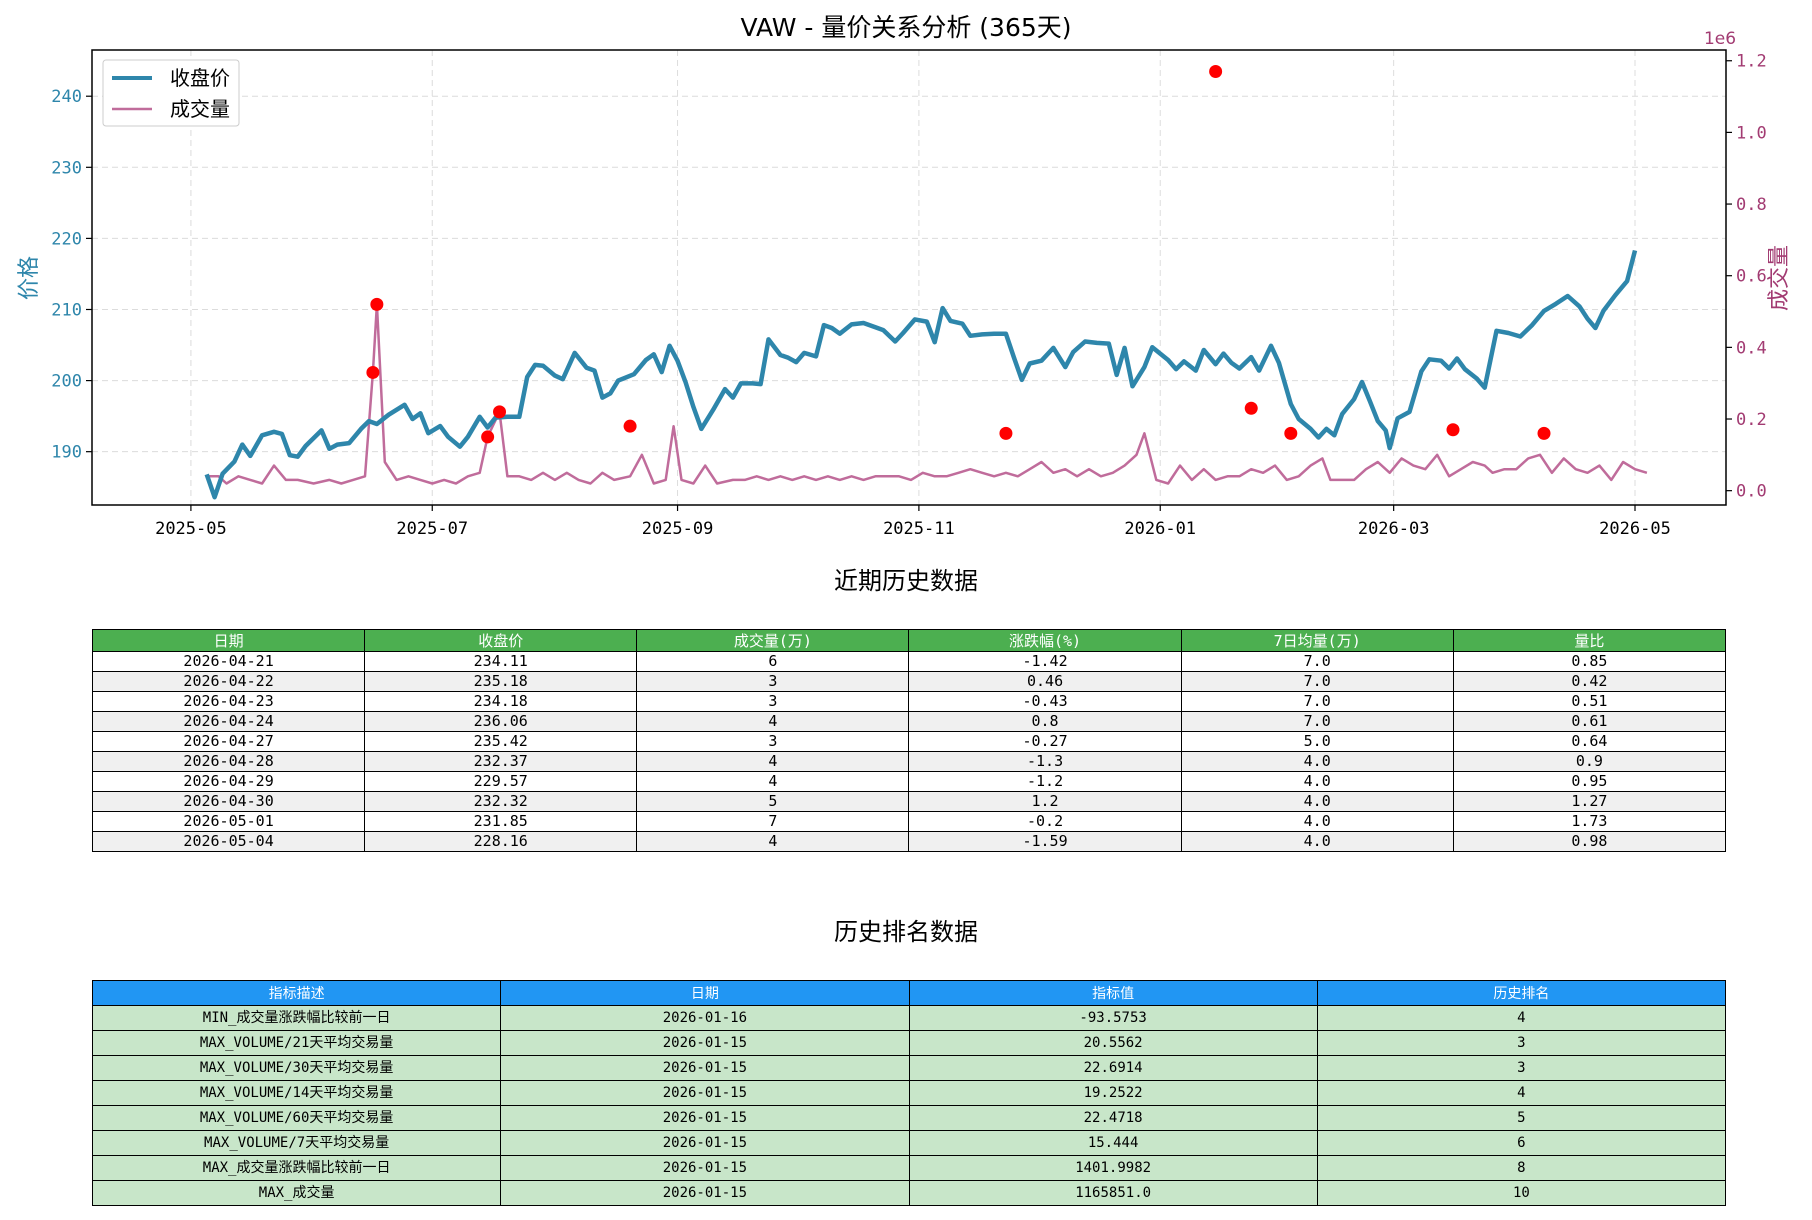  What do you see at coordinates (228, 821) in the screenshot?
I see `table-cell: 2026-05-01` at bounding box center [228, 821].